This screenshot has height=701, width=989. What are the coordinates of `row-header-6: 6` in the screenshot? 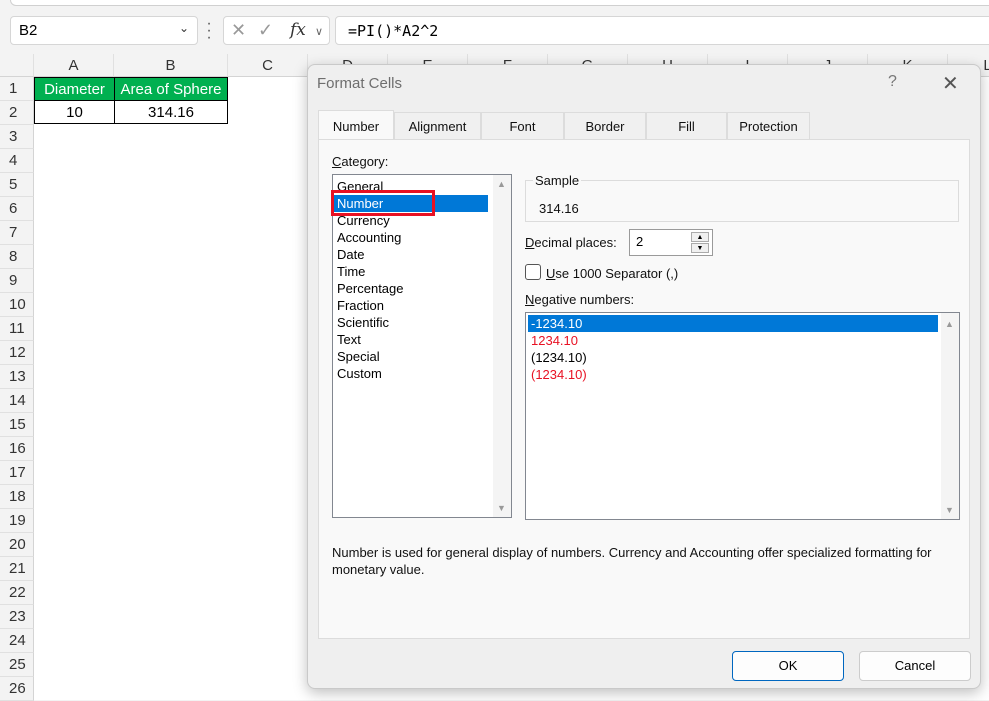 It's located at (17, 209).